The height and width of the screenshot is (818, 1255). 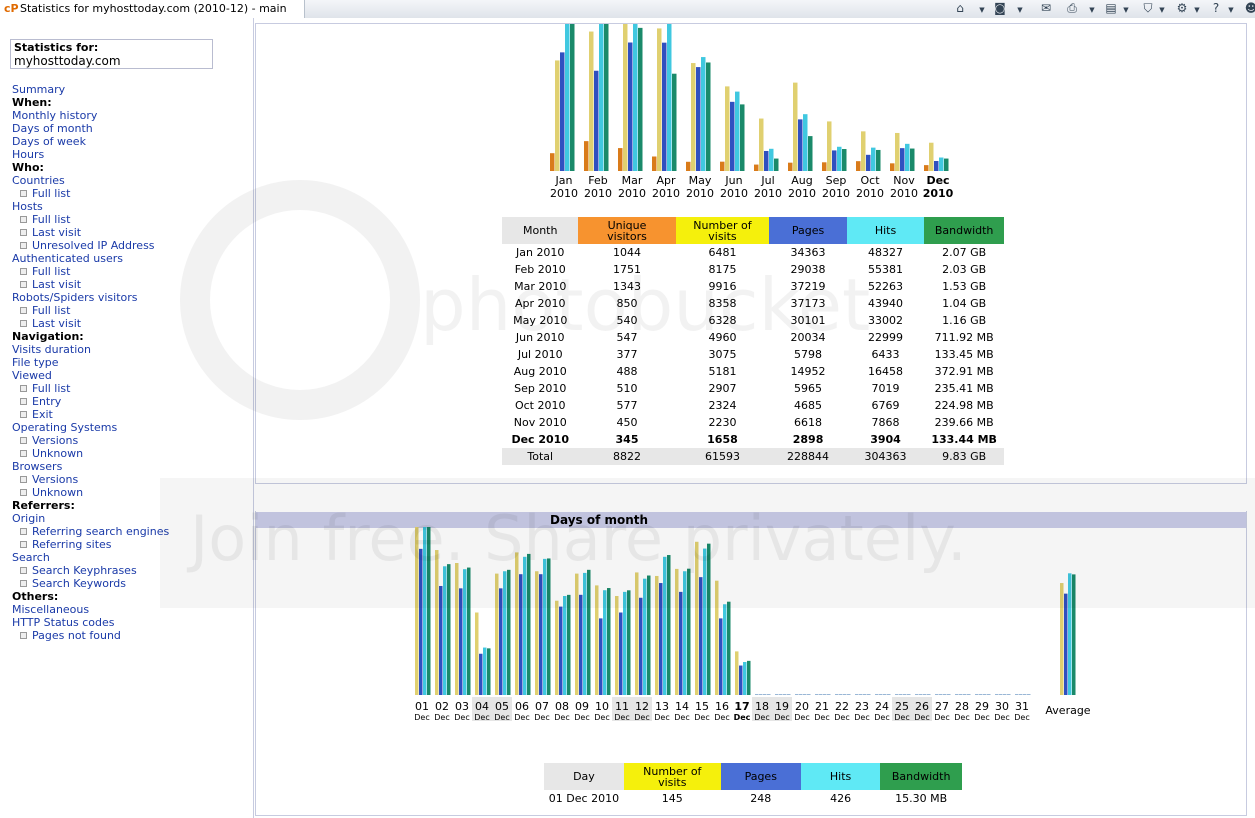 What do you see at coordinates (885, 354) in the screenshot?
I see `cell-hits: 6433` at bounding box center [885, 354].